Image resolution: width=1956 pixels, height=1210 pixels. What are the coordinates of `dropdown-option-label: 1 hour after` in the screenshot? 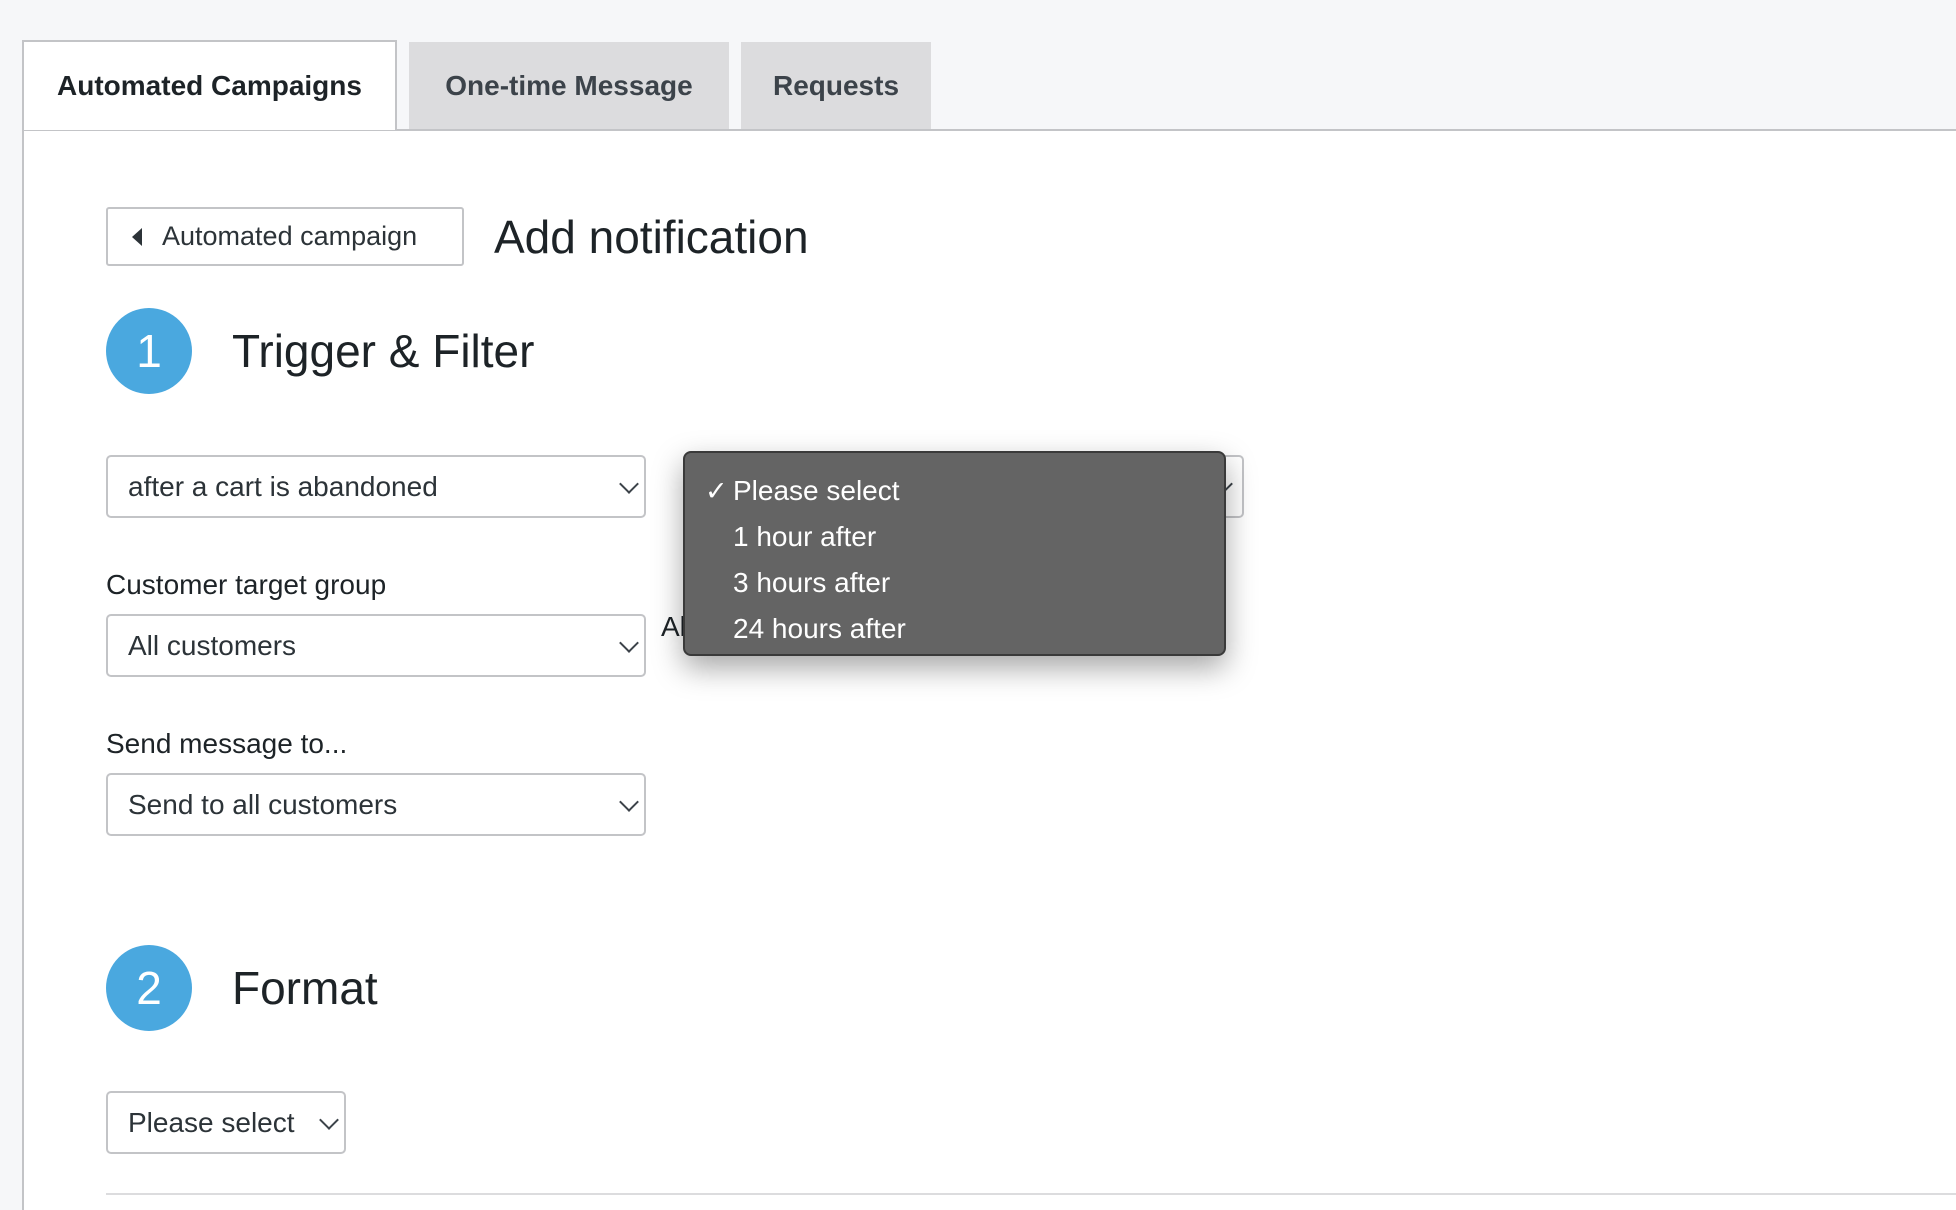 It's located at (805, 536).